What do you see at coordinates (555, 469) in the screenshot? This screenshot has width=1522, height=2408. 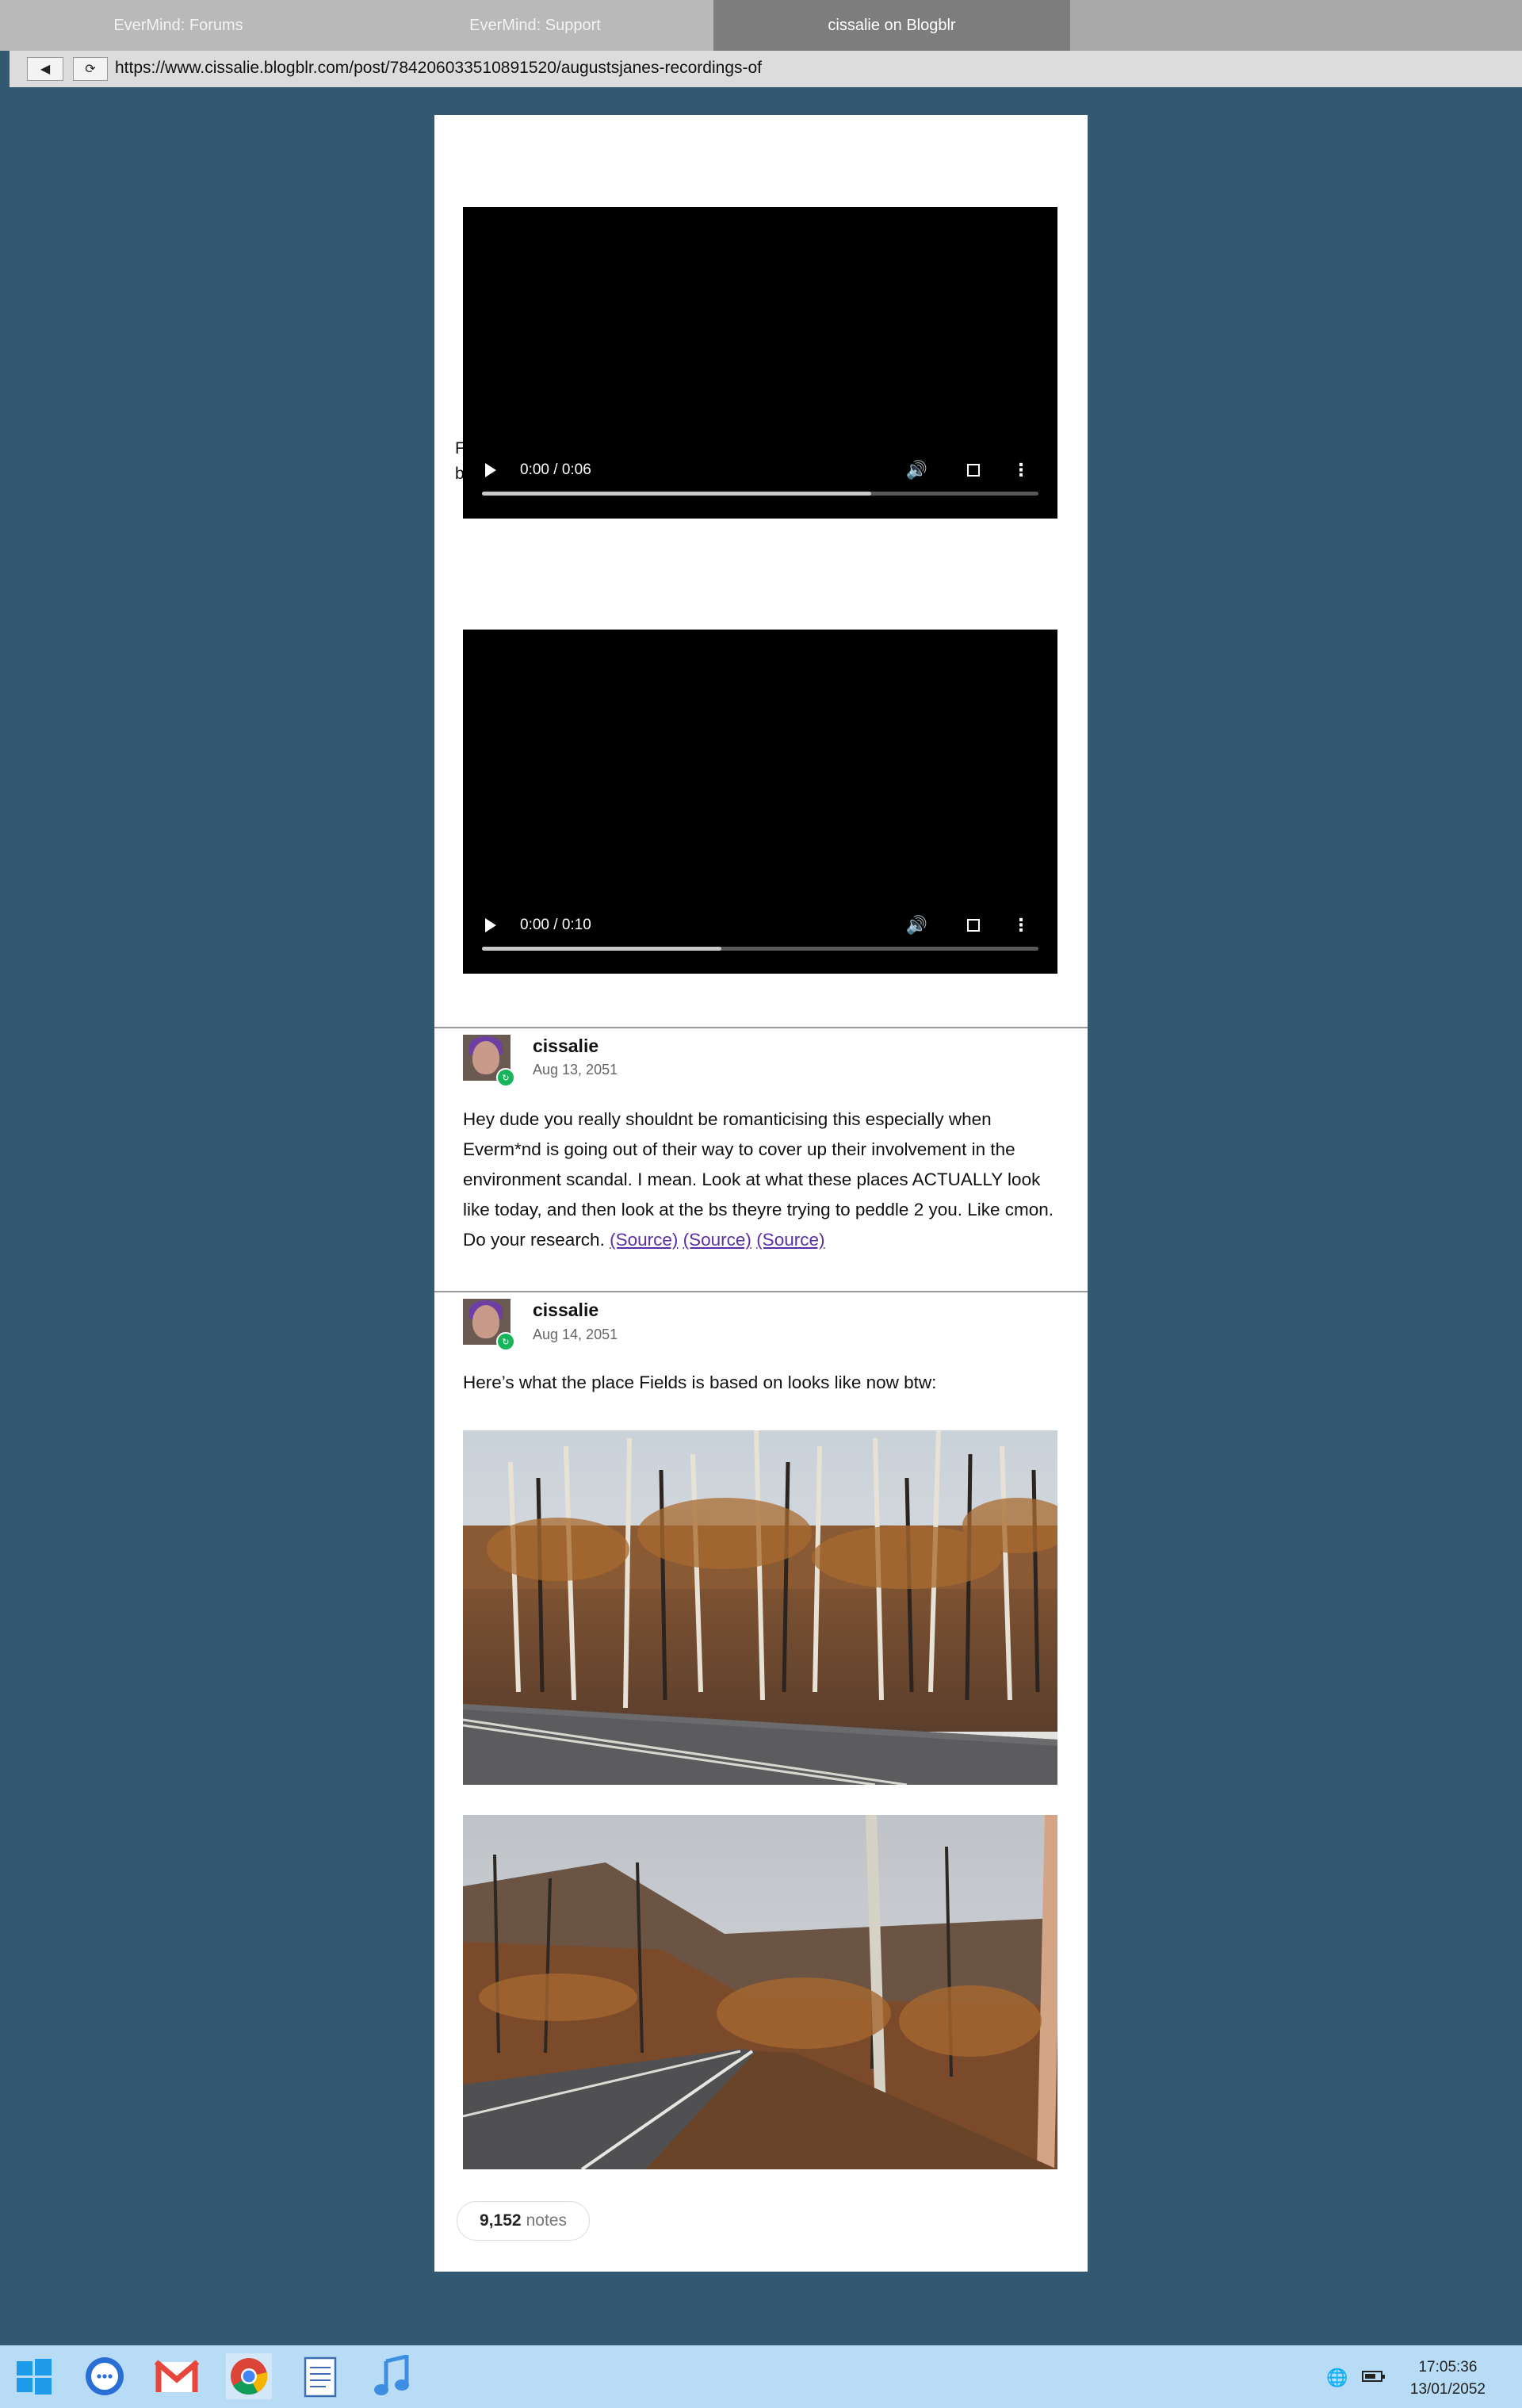 I see `video-time: 0:00 / 0:06` at bounding box center [555, 469].